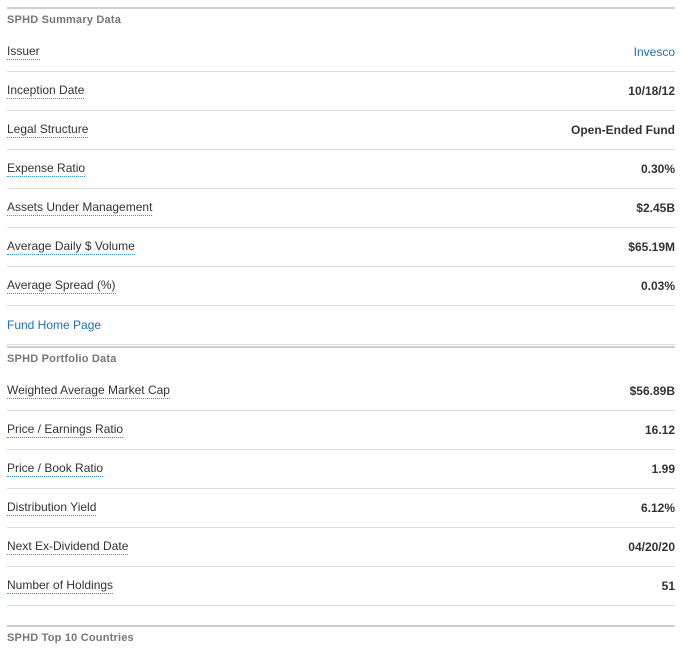  I want to click on table-row-pb-ratio: Price / Book Ratio 1.99, so click(341, 469).